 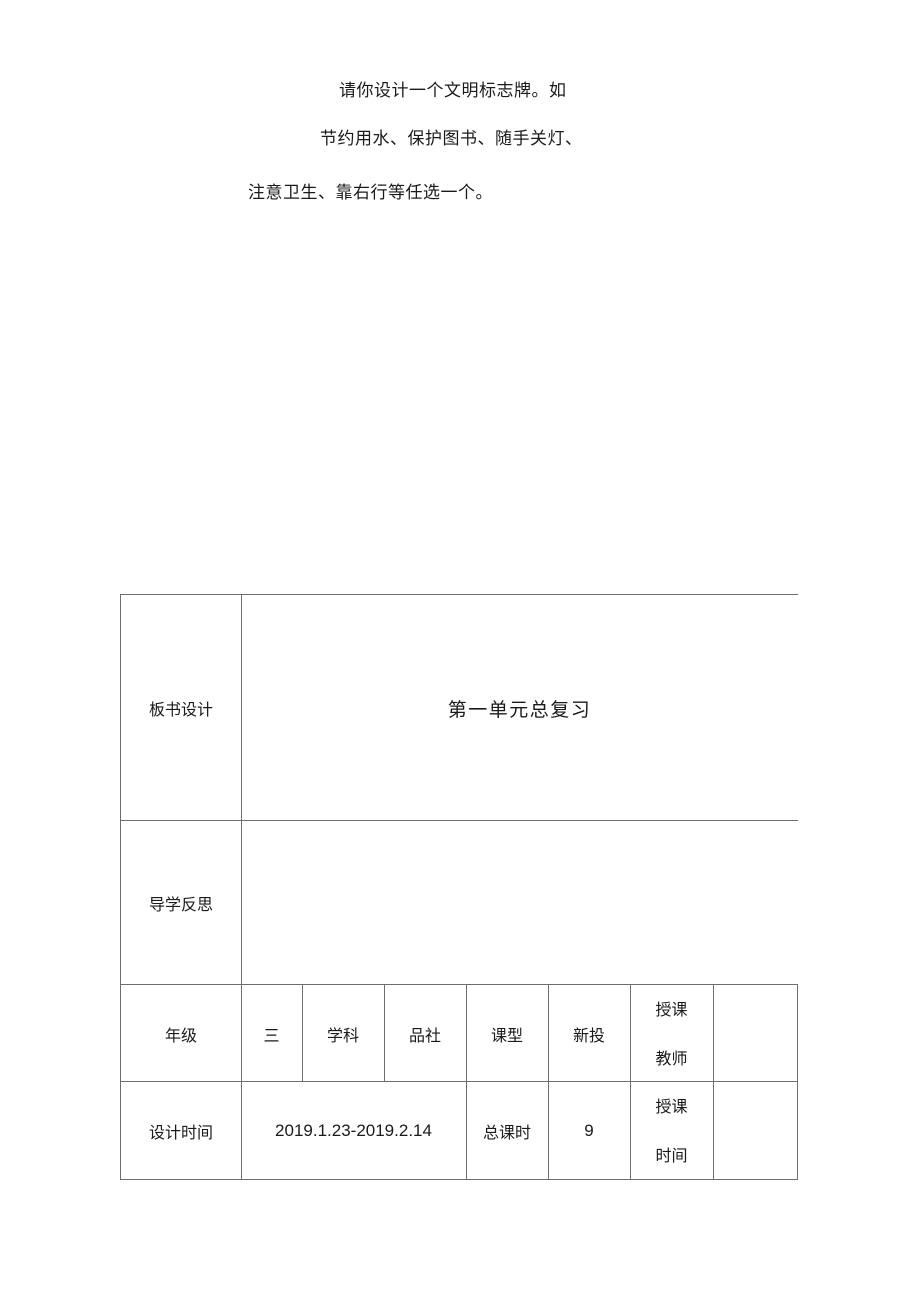 I want to click on subject-value-cell: 品社, so click(x=425, y=1033).